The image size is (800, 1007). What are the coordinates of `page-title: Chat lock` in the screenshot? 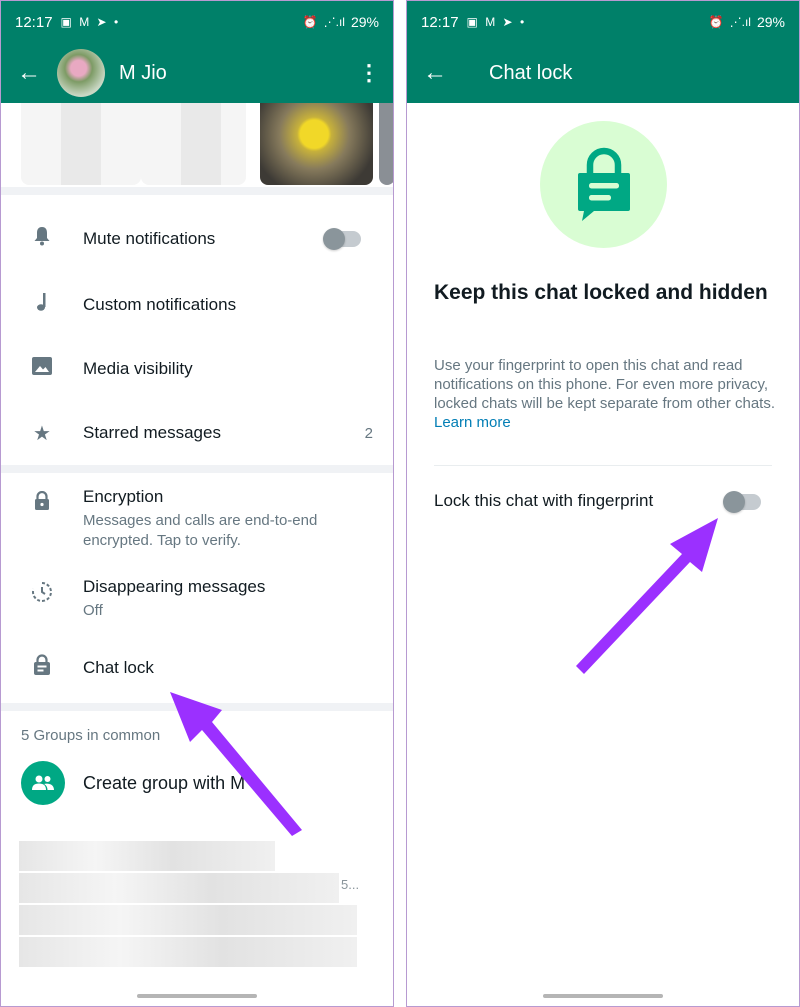 It's located at (531, 72).